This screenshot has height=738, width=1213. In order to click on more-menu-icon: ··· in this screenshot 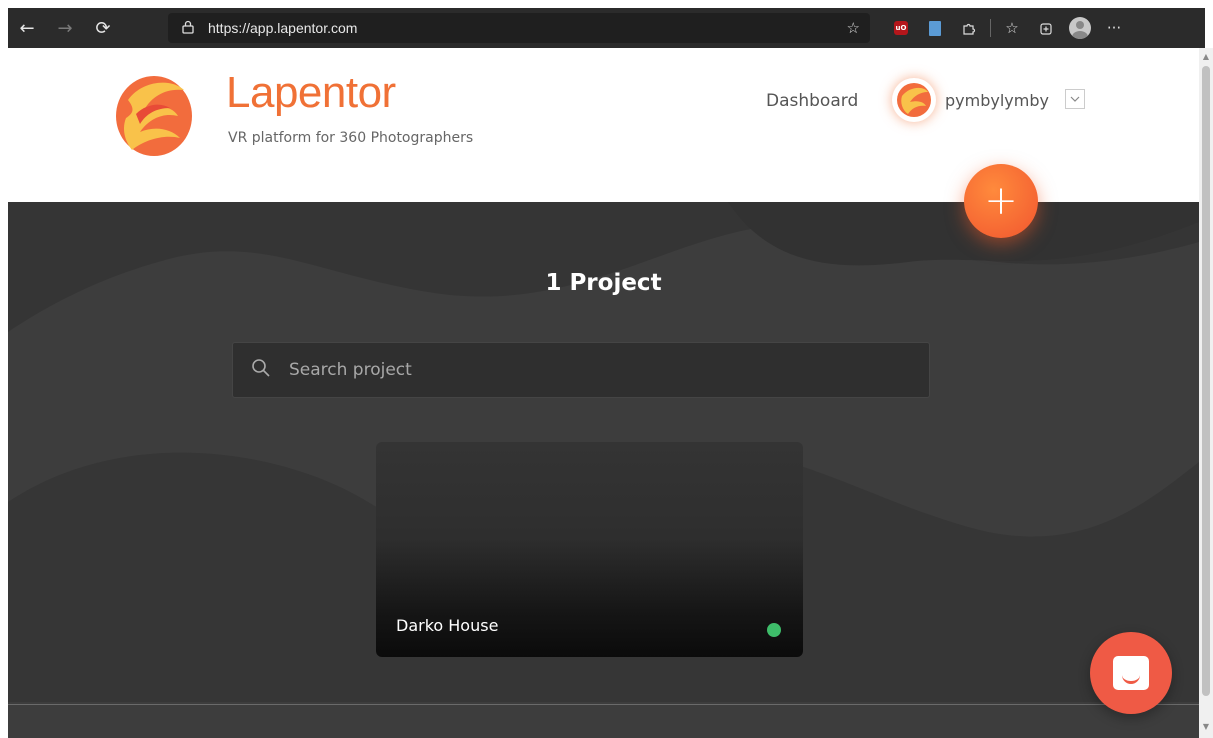, I will do `click(1114, 28)`.